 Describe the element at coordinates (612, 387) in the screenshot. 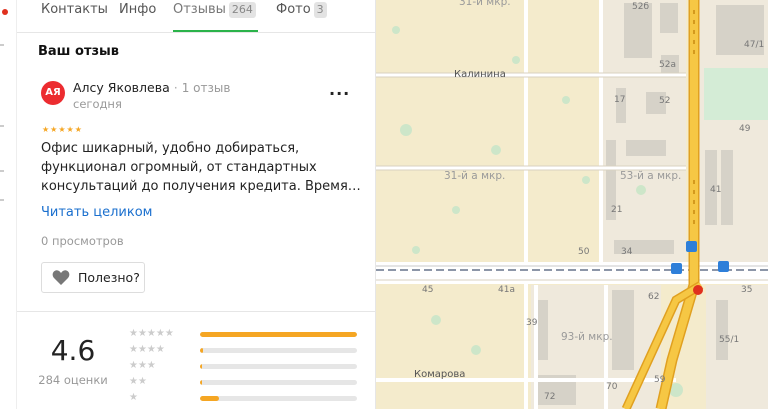

I see `house-number: 70` at that location.